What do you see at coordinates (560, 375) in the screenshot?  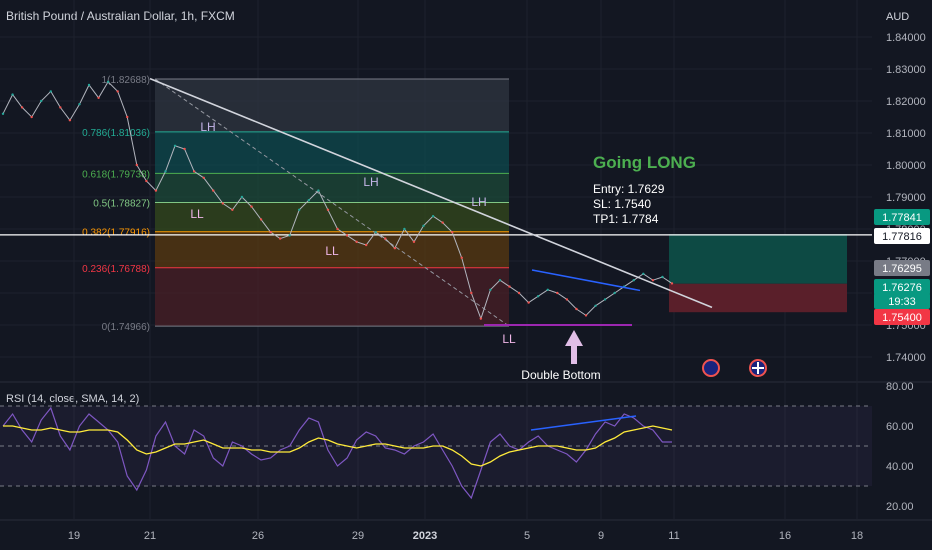 I see `double-bottom-label: Double Bottom` at bounding box center [560, 375].